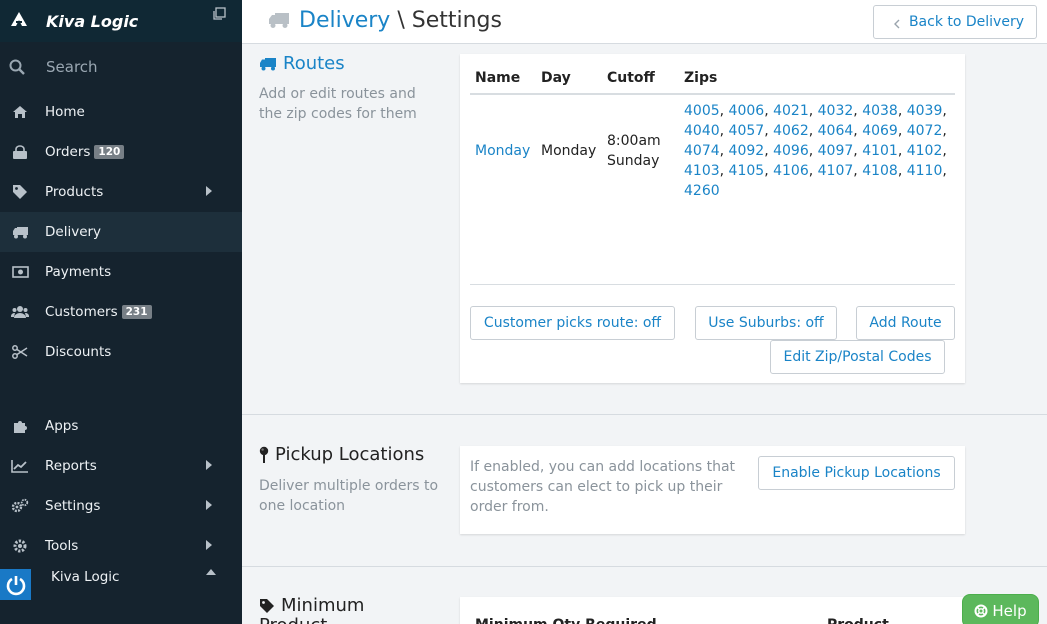  Describe the element at coordinates (925, 131) in the screenshot. I see `zip-code-link: 4072` at that location.